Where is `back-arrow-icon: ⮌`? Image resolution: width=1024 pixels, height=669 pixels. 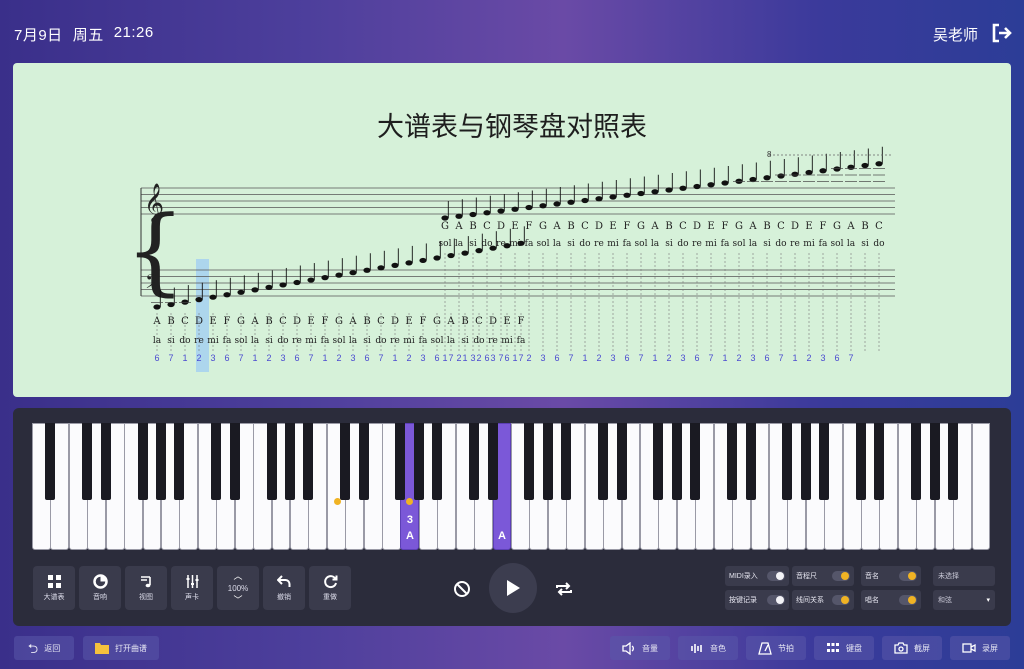 back-arrow-icon: ⮌ is located at coordinates (33, 648).